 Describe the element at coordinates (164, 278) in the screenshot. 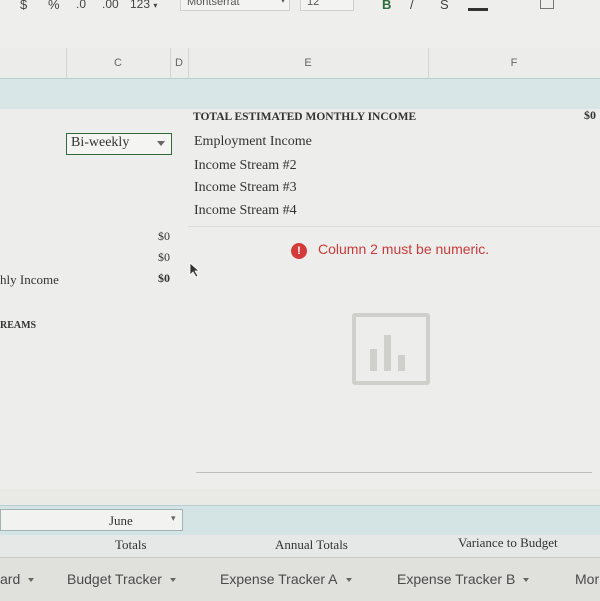

I see `monthly-income-value: $0` at that location.